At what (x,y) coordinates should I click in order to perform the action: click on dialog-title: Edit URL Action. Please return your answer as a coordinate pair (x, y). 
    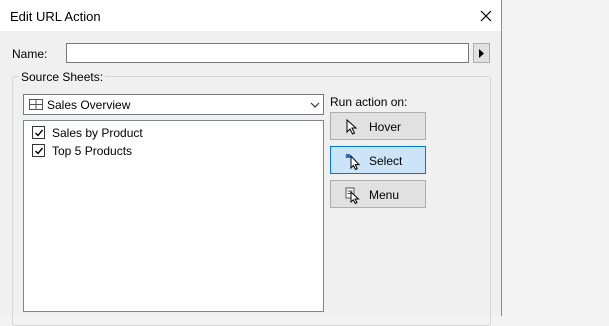
    Looking at the image, I should click on (55, 16).